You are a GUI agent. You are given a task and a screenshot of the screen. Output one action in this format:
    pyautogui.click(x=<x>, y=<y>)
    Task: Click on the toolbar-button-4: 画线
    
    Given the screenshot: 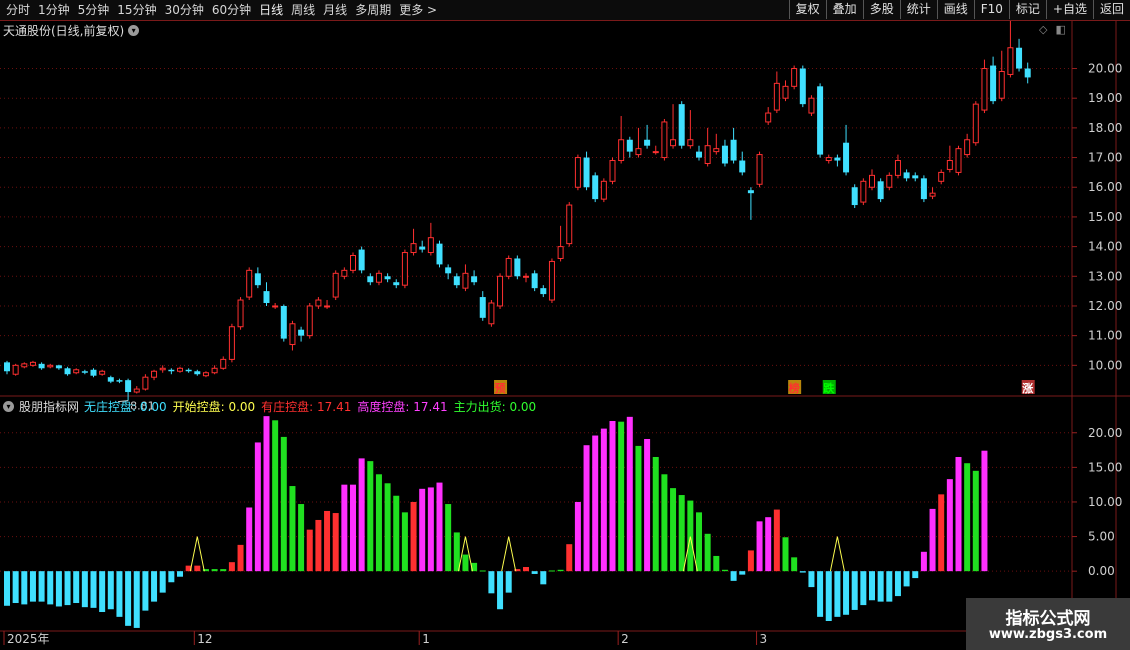 What is the action you would take?
    pyautogui.click(x=955, y=9)
    